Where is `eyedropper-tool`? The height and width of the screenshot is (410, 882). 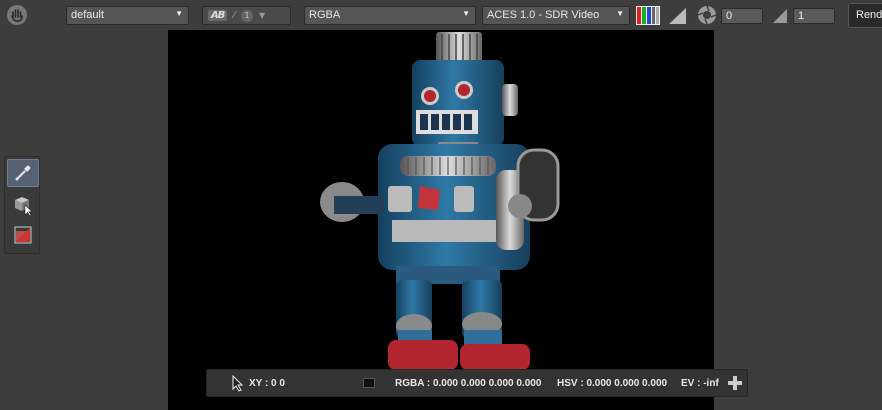
eyedropper-tool is located at coordinates (23, 173).